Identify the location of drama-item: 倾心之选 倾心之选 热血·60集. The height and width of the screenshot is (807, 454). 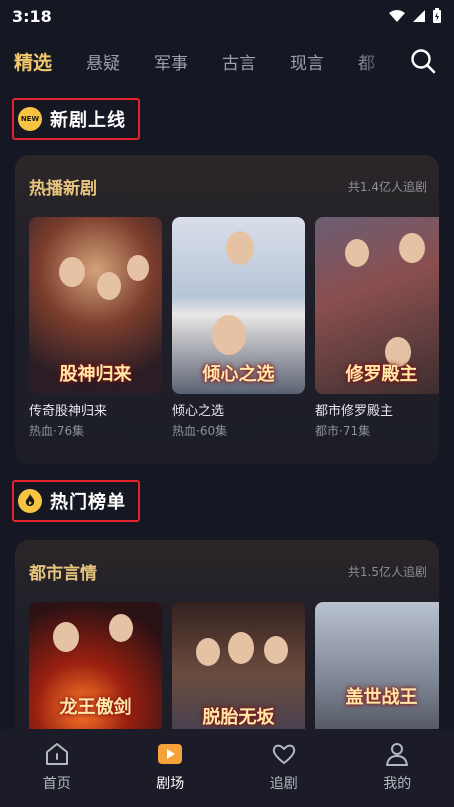
(238, 328).